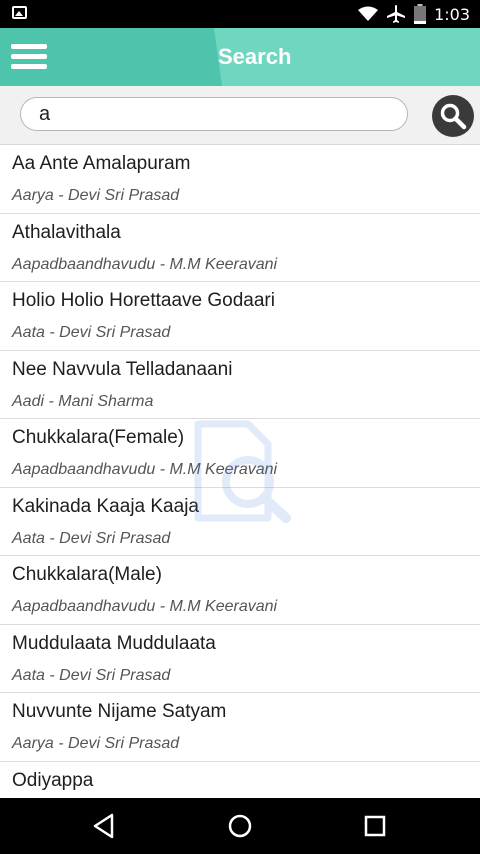  What do you see at coordinates (105, 506) in the screenshot?
I see `song-title: Kakinada Kaaja Kaaja` at bounding box center [105, 506].